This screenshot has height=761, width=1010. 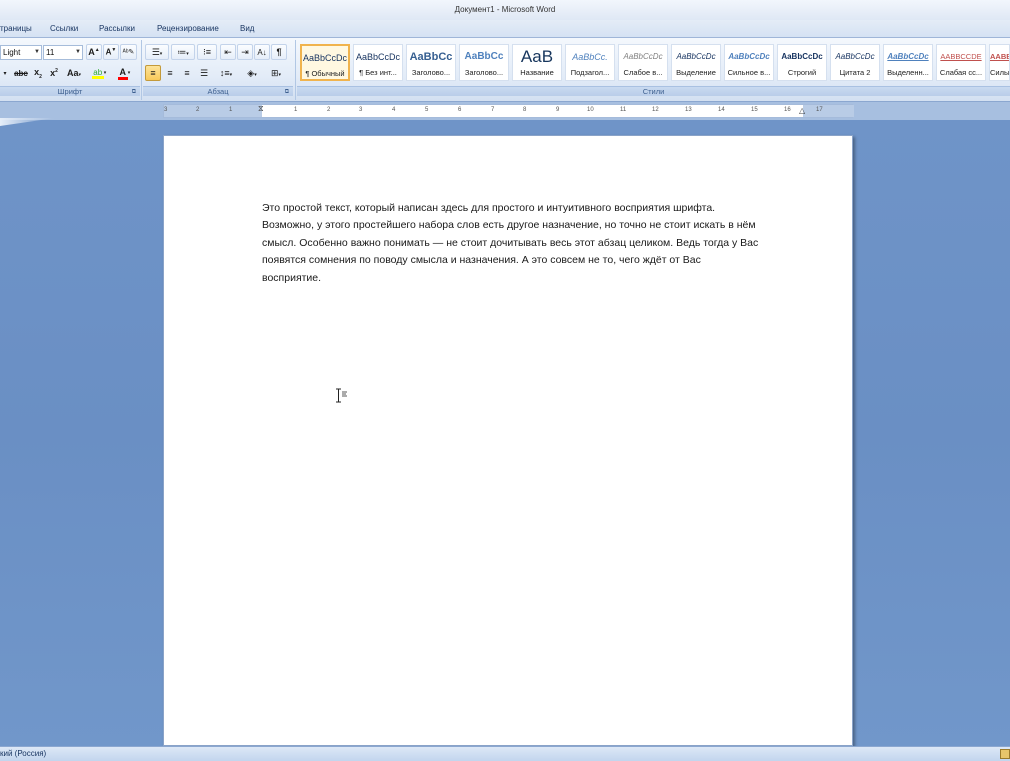 What do you see at coordinates (117, 29) in the screenshot?
I see `tab-mailings: Рассылки` at bounding box center [117, 29].